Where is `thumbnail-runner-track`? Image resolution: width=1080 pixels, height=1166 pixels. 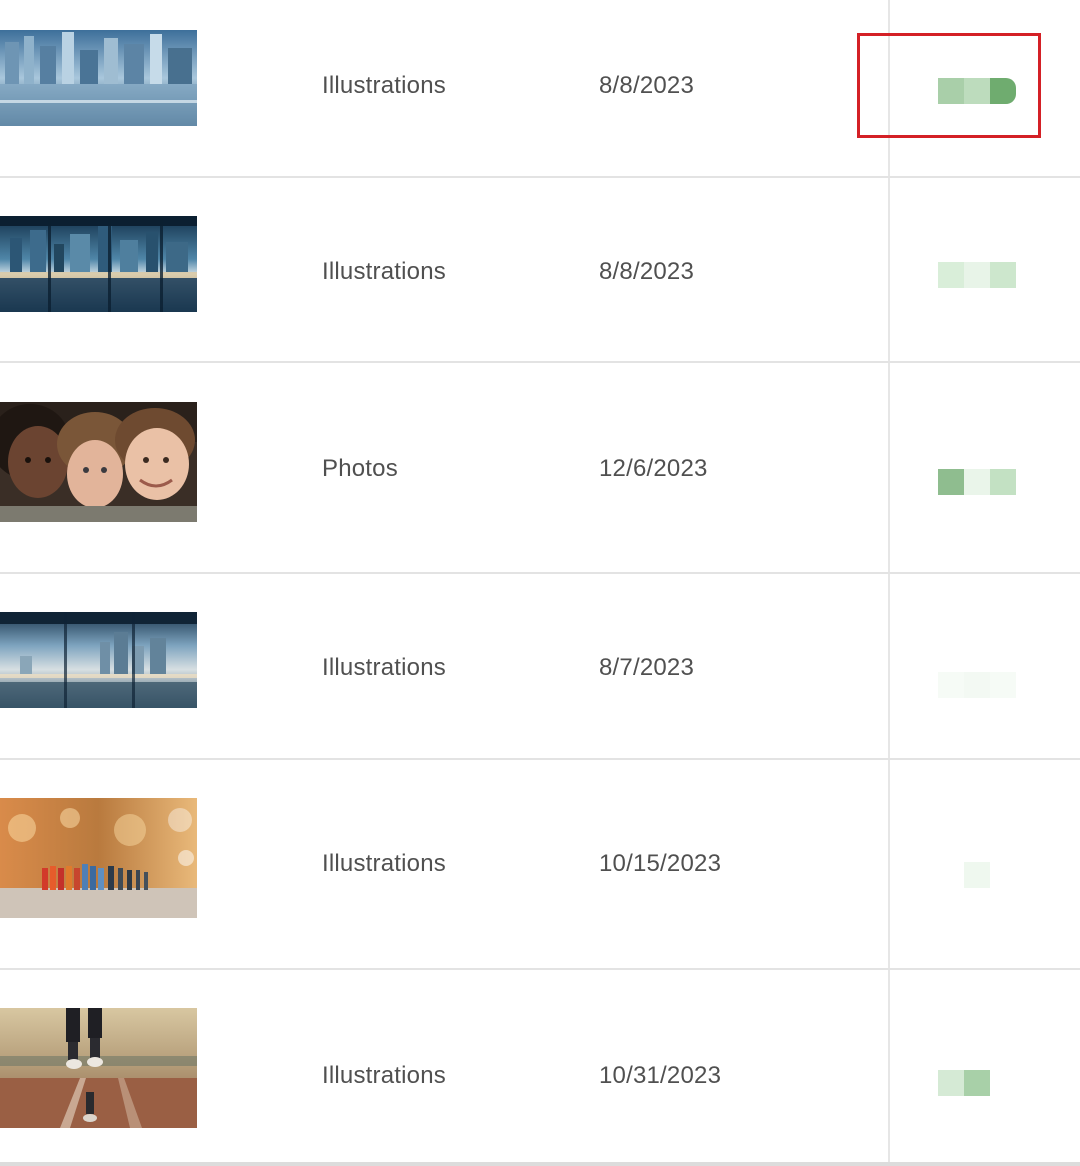
thumbnail-runner-track is located at coordinates (98, 1068).